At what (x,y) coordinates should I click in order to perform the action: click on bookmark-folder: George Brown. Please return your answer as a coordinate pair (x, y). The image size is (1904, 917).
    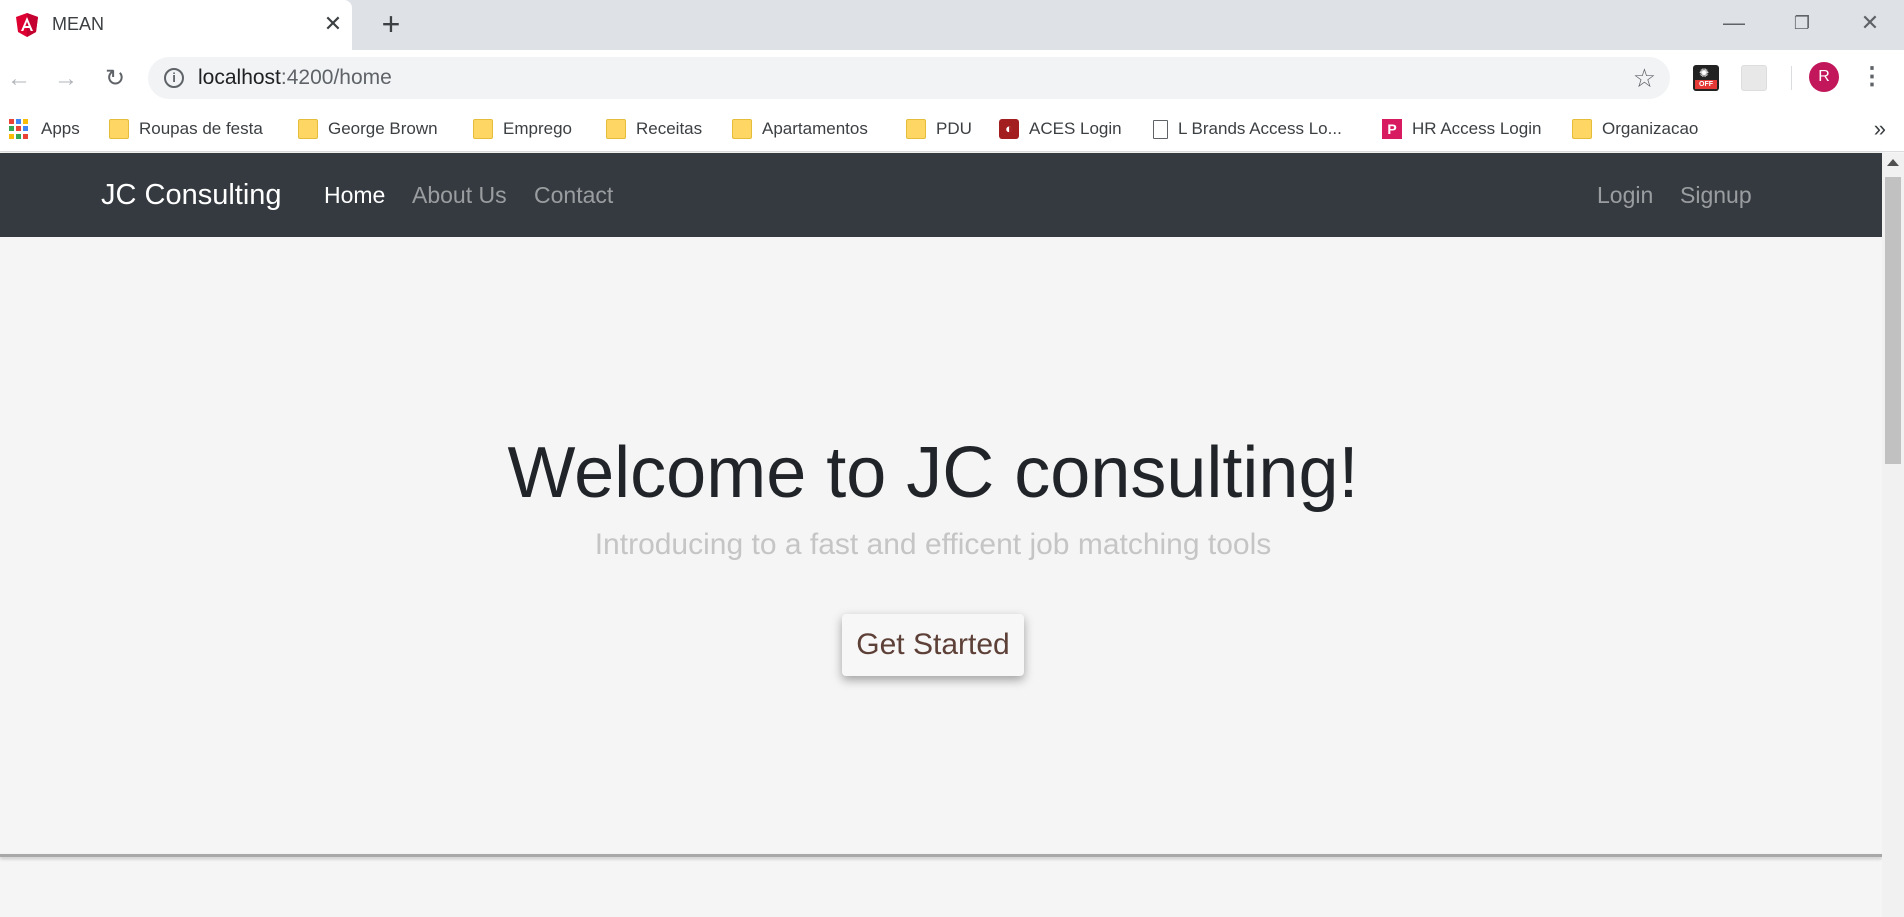
    Looking at the image, I should click on (368, 129).